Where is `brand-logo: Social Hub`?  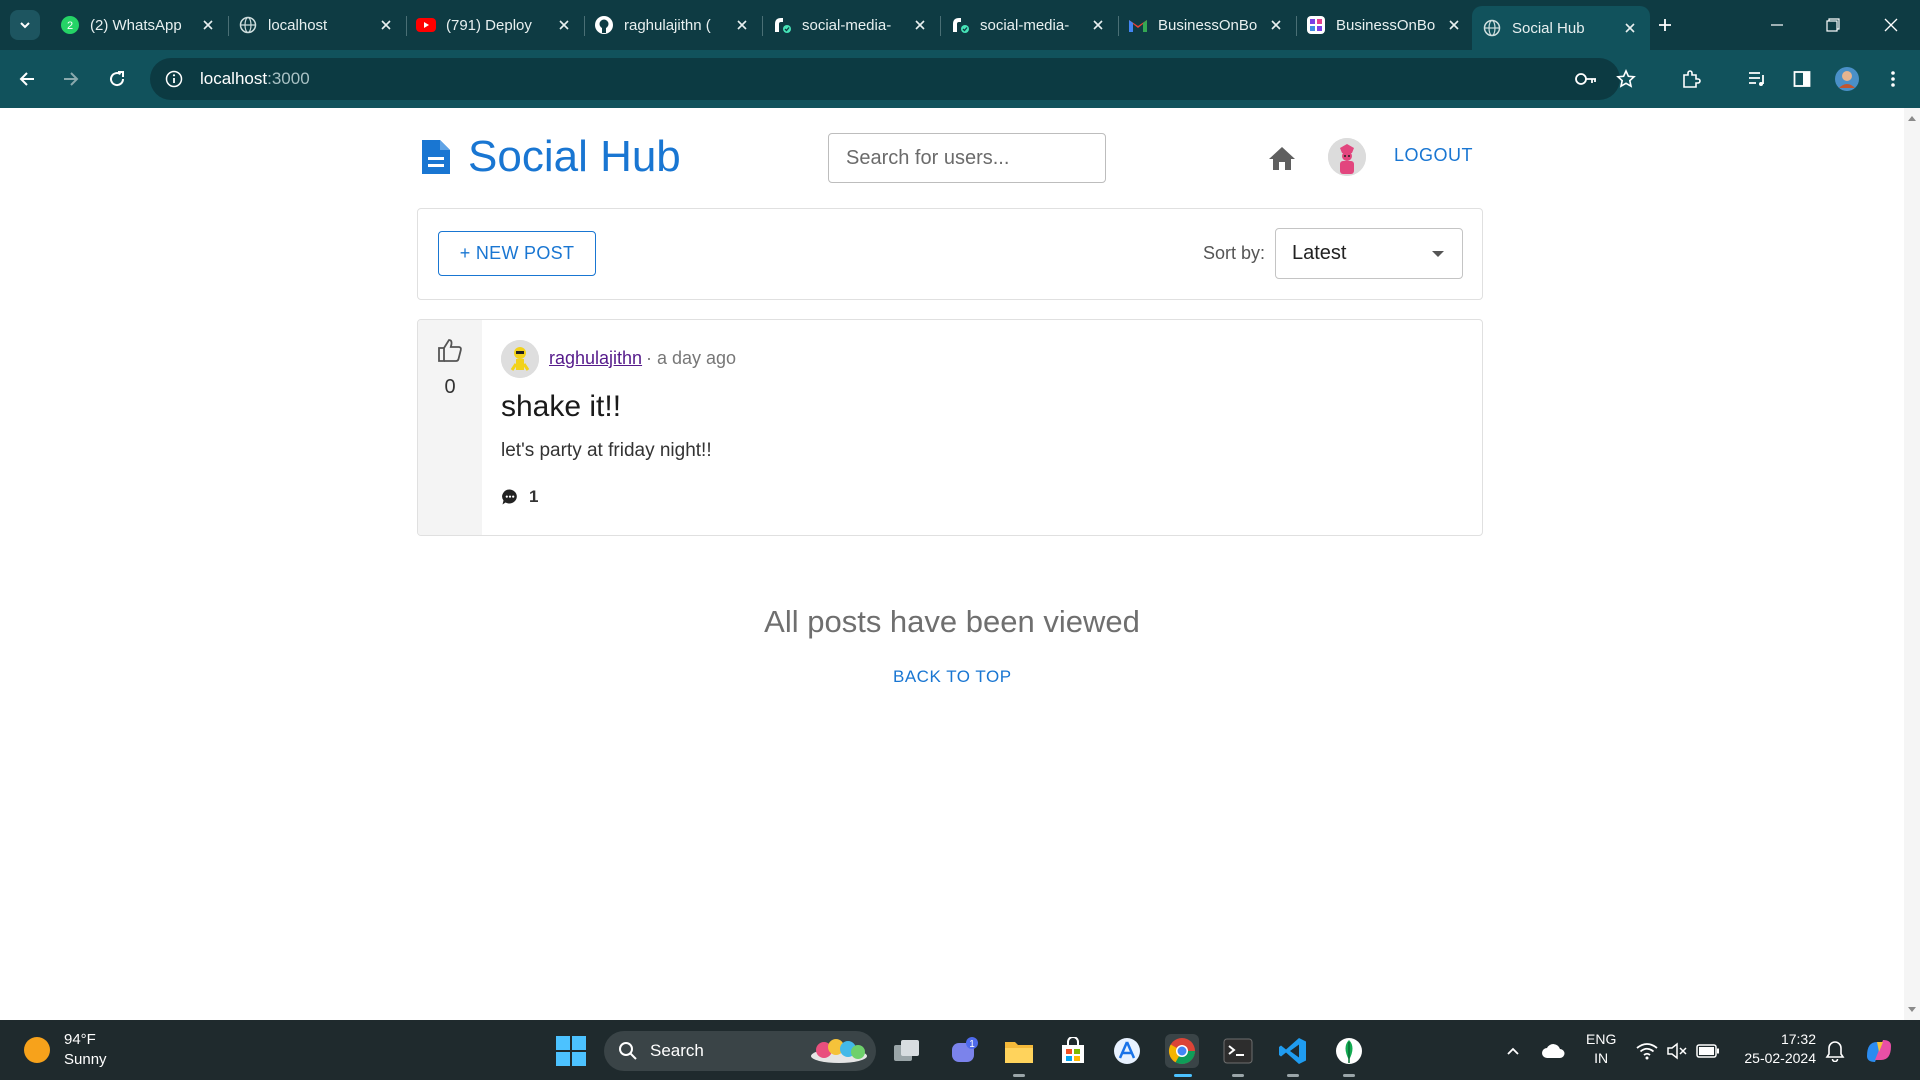 brand-logo: Social Hub is located at coordinates (550, 157).